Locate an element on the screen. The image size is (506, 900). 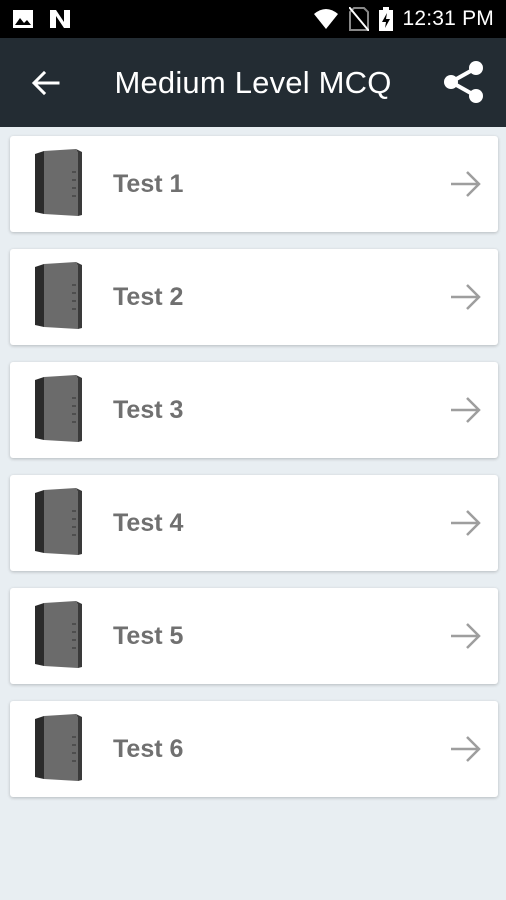
test-card-4: Test 4 is located at coordinates (254, 523).